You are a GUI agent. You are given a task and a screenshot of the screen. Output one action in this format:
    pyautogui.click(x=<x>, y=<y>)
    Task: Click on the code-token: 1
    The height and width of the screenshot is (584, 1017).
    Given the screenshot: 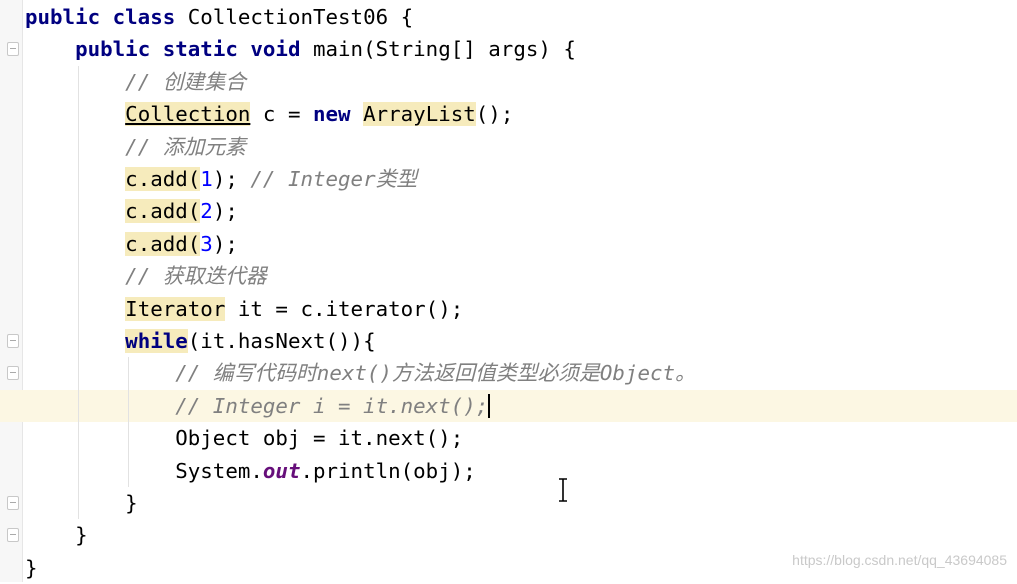 What is the action you would take?
    pyautogui.click(x=206, y=179)
    